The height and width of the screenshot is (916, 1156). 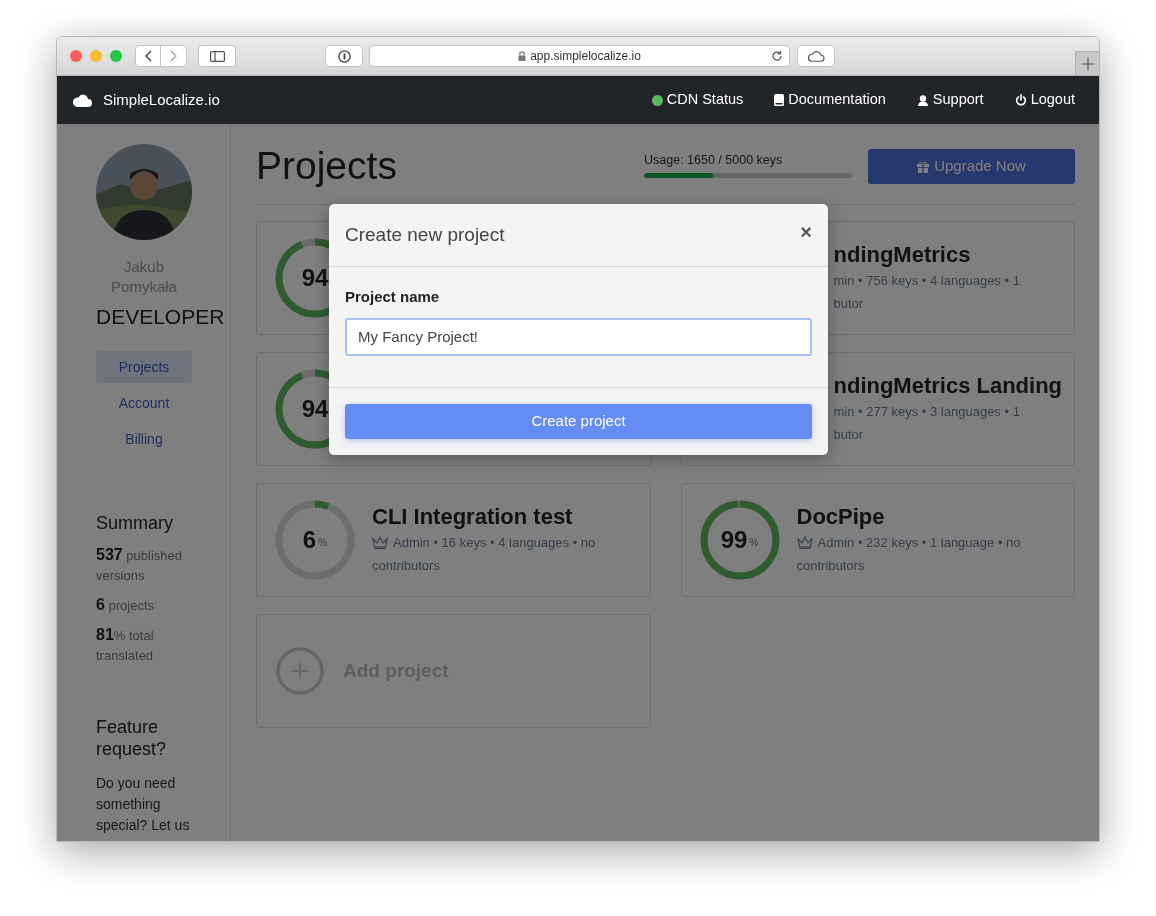 What do you see at coordinates (841, 517) in the screenshot?
I see `project-title: DocPipe` at bounding box center [841, 517].